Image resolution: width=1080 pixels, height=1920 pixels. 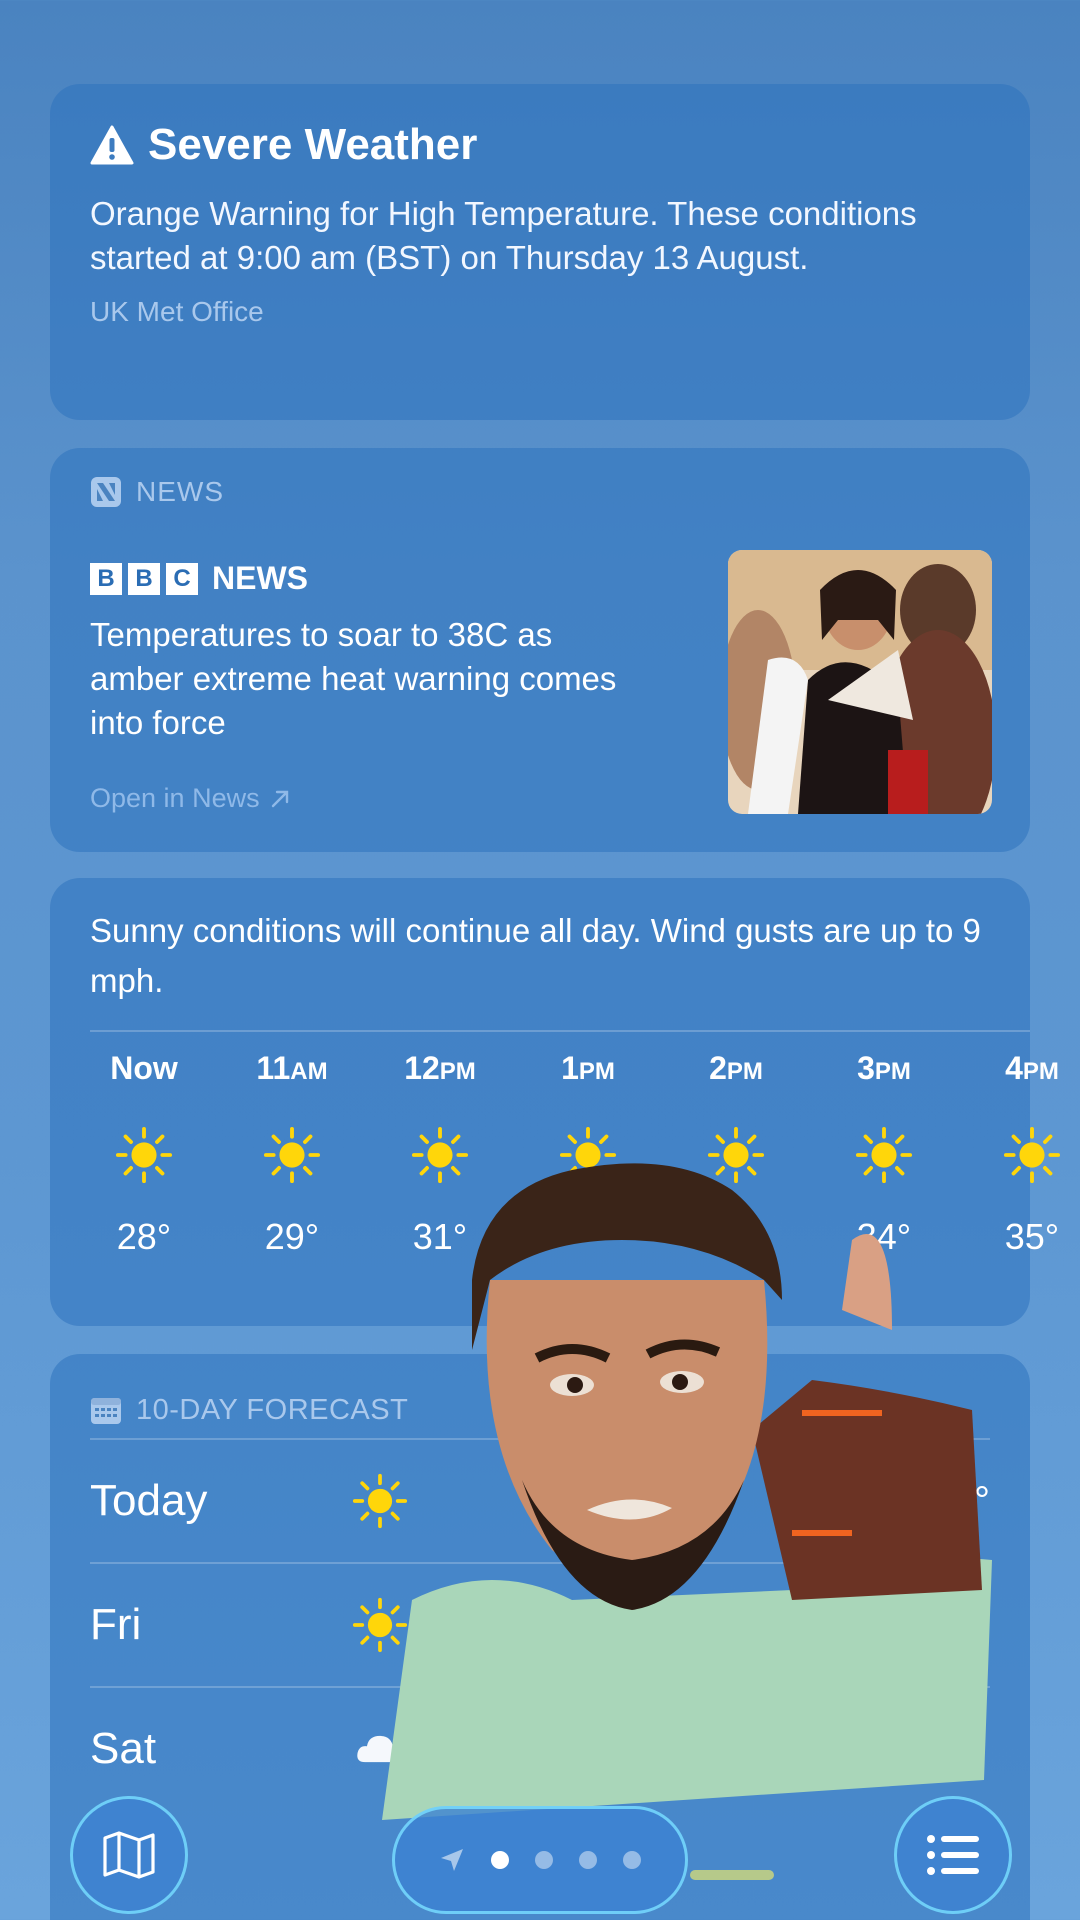 I want to click on forecast-day: Today, so click(x=149, y=1500).